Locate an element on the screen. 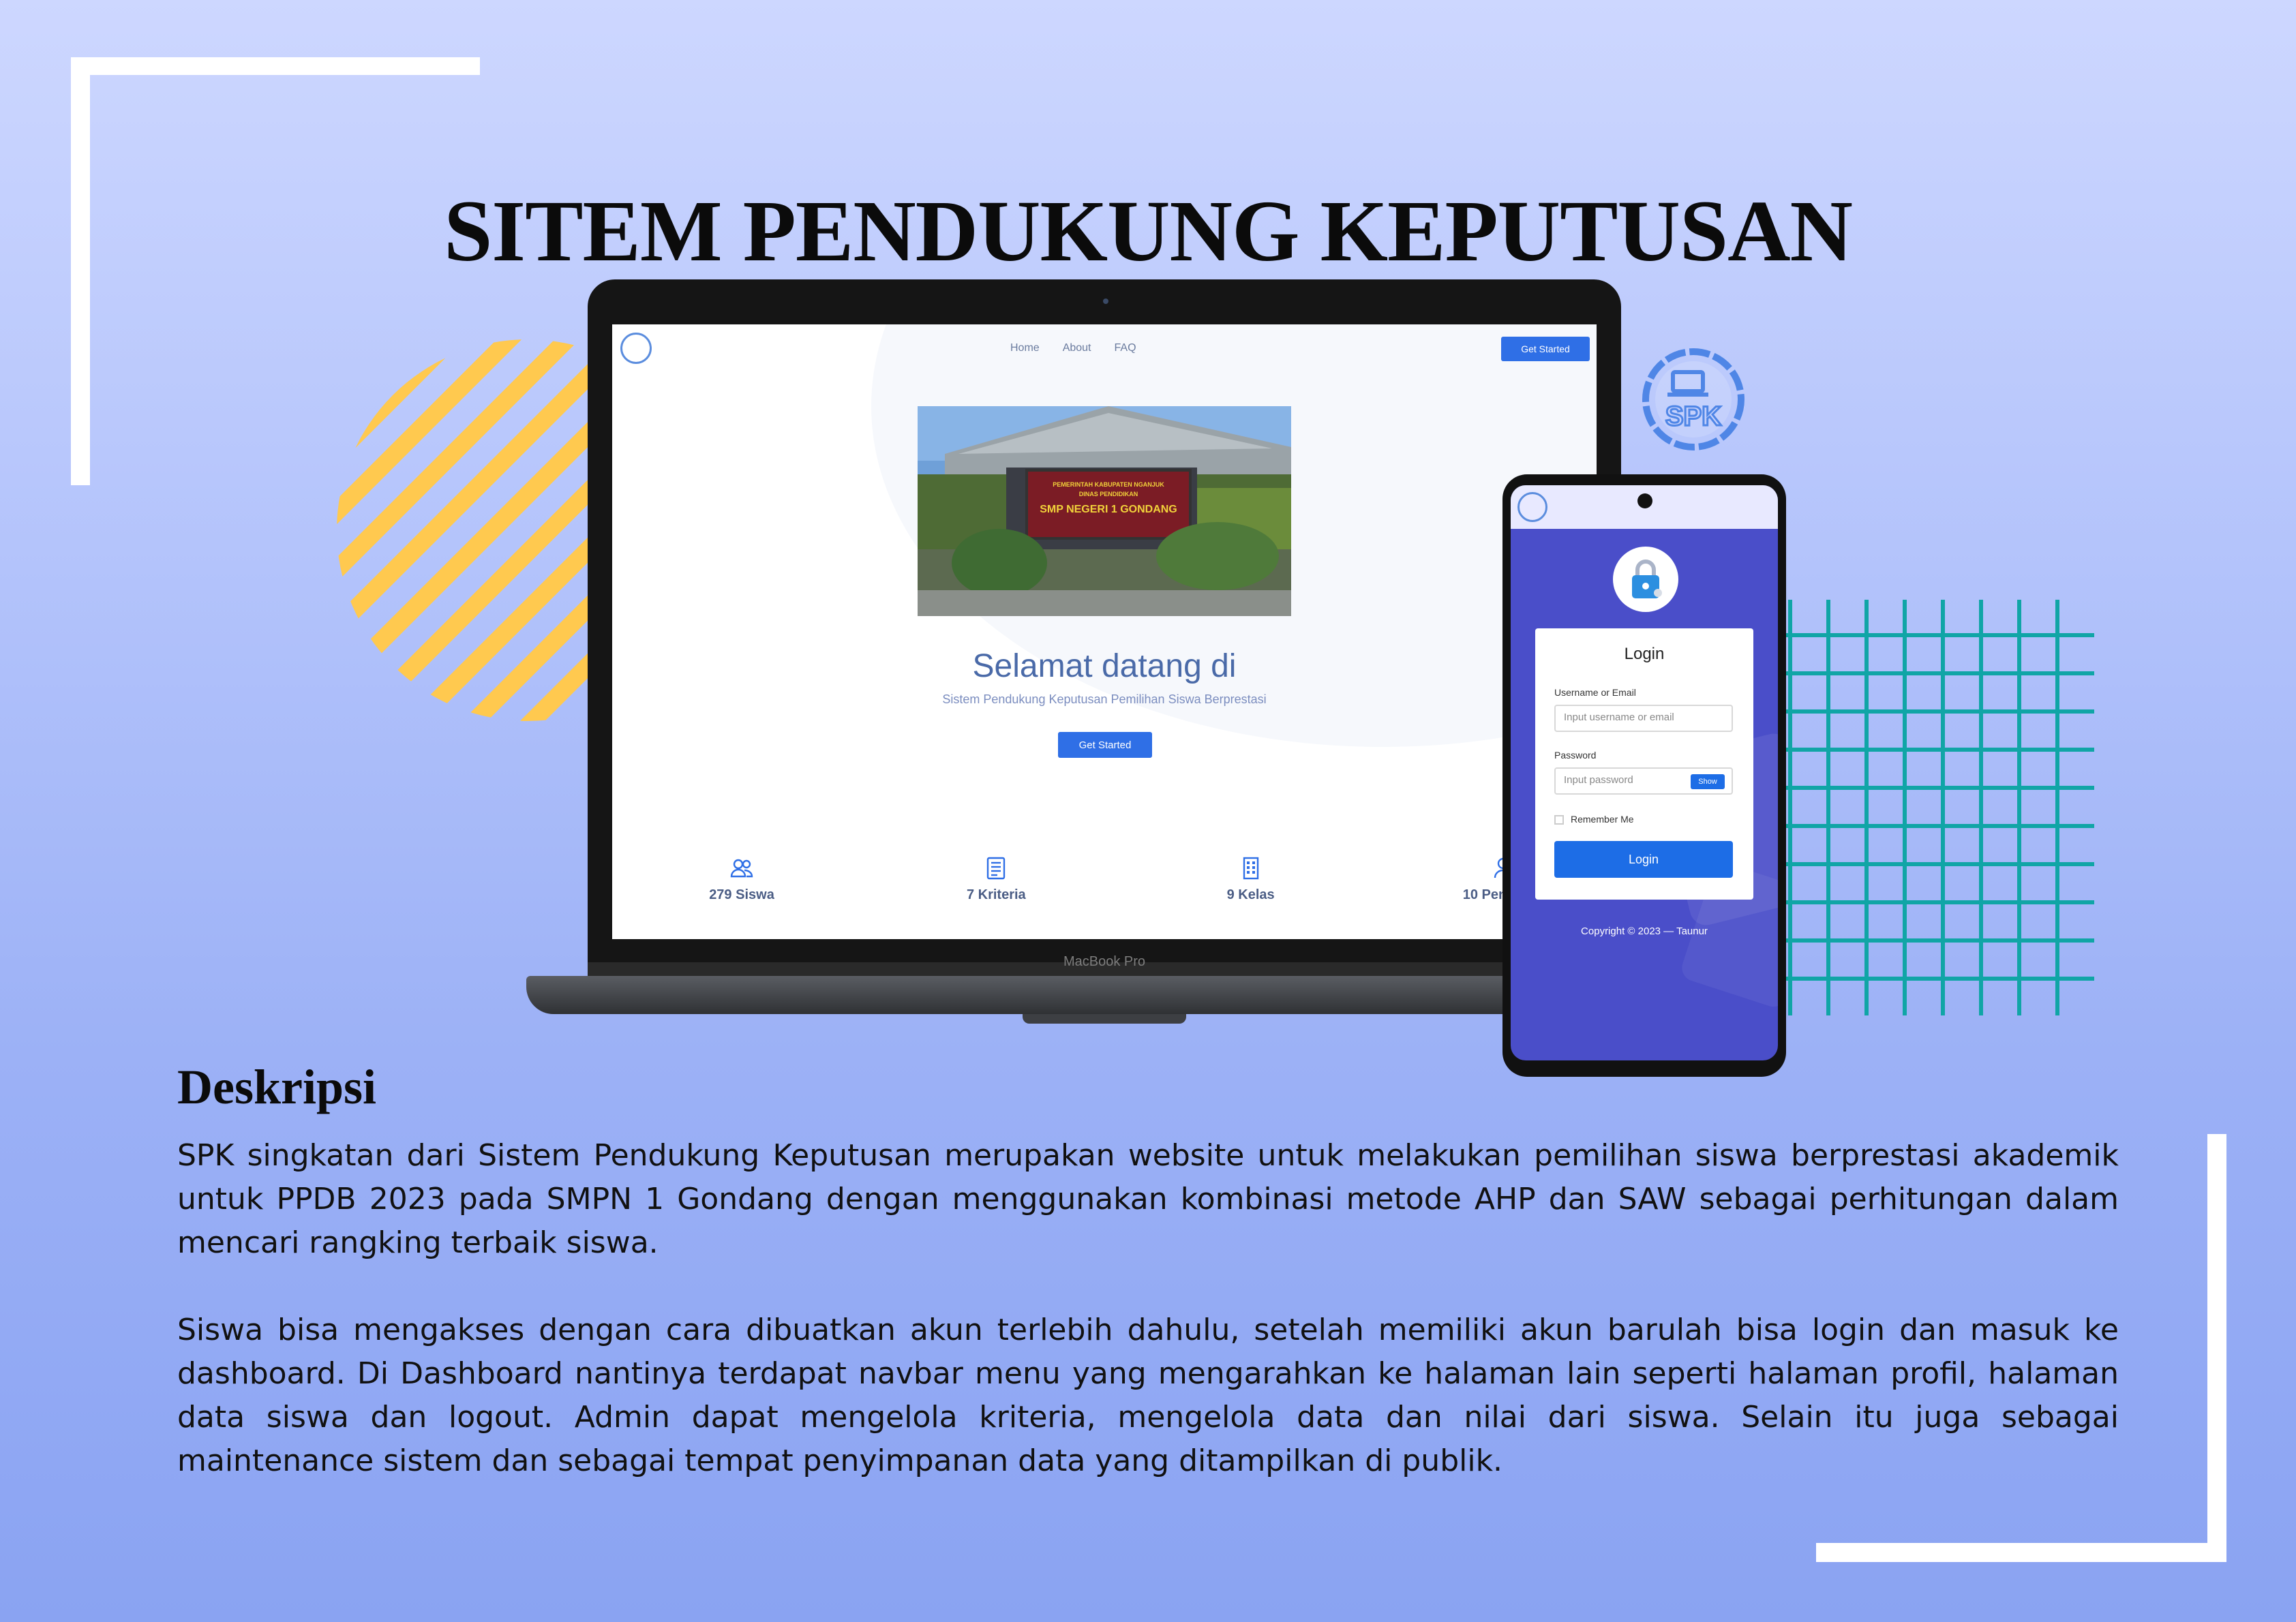  stat-siswa-label: 279 Siswa is located at coordinates (741, 895).